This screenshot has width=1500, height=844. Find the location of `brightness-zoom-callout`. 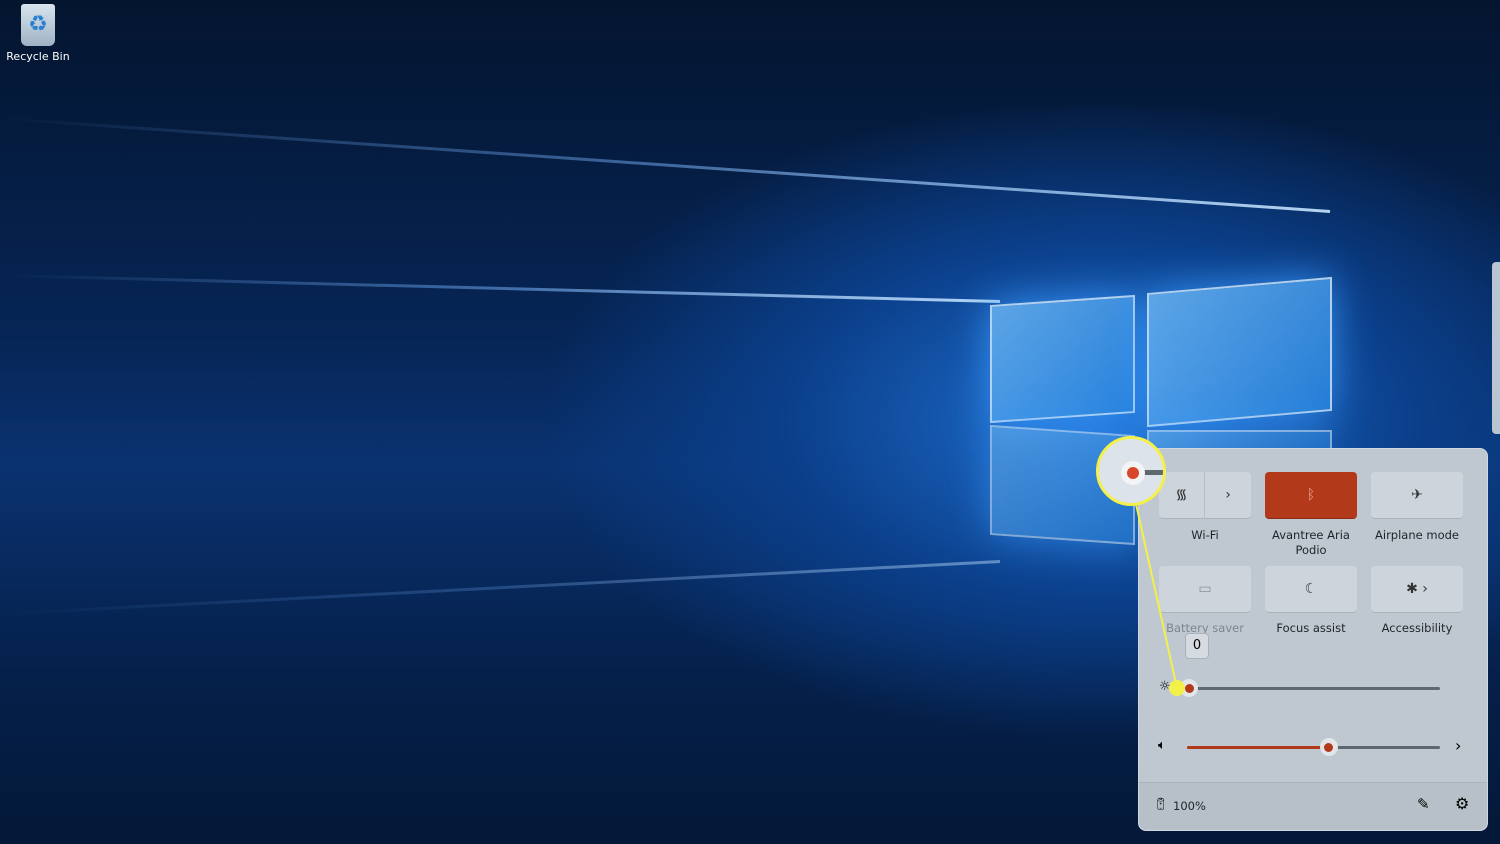

brightness-zoom-callout is located at coordinates (1131, 471).